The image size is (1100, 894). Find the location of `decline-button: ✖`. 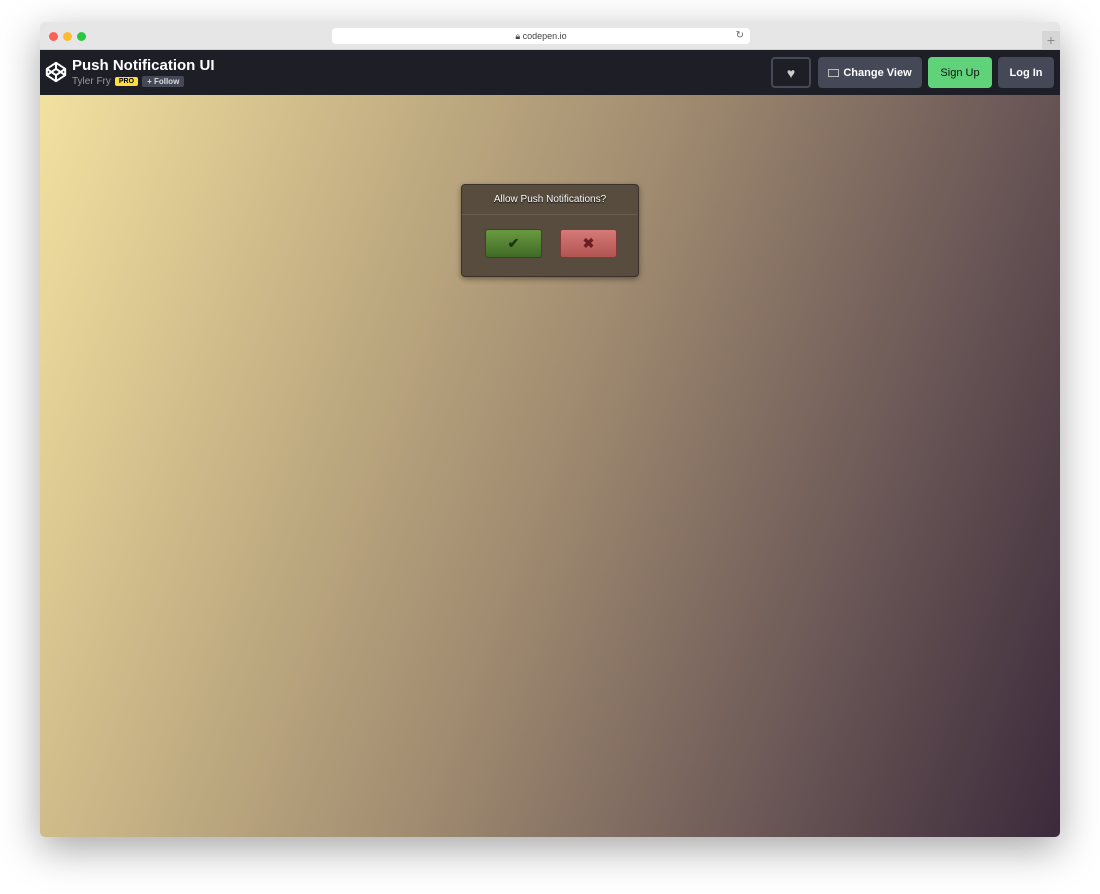

decline-button: ✖ is located at coordinates (588, 243).